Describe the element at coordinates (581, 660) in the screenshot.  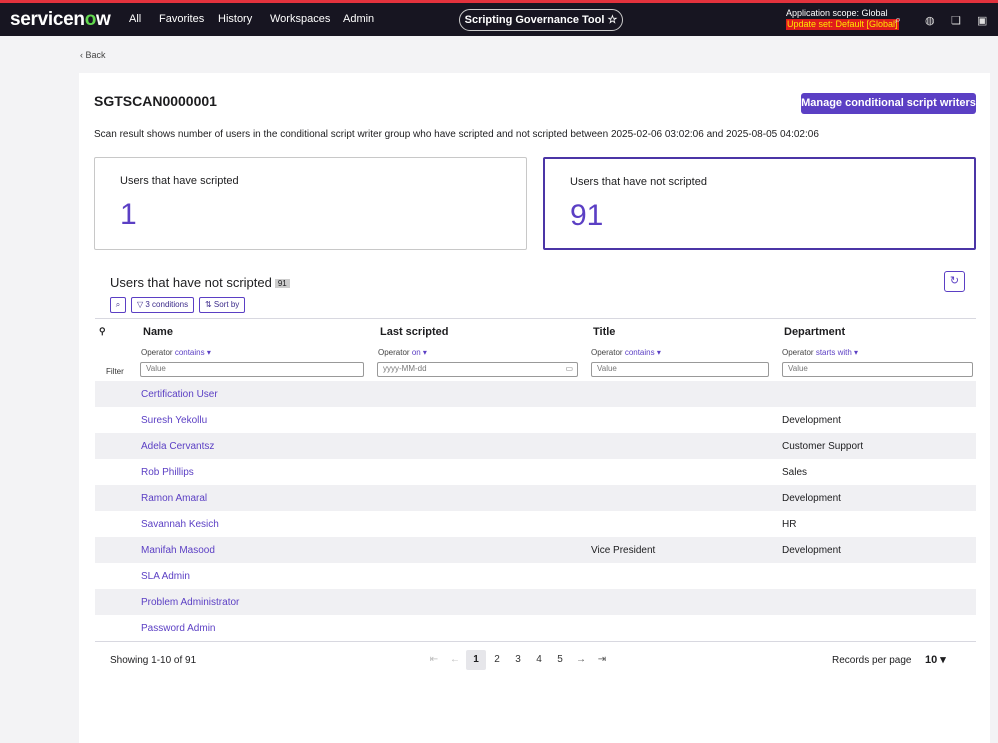
I see `next-page-icon: →` at that location.